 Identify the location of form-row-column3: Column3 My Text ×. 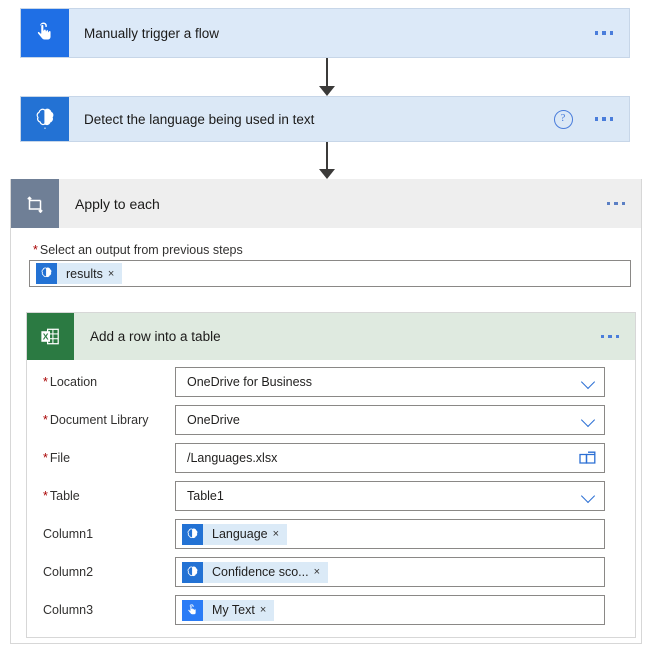
(331, 610).